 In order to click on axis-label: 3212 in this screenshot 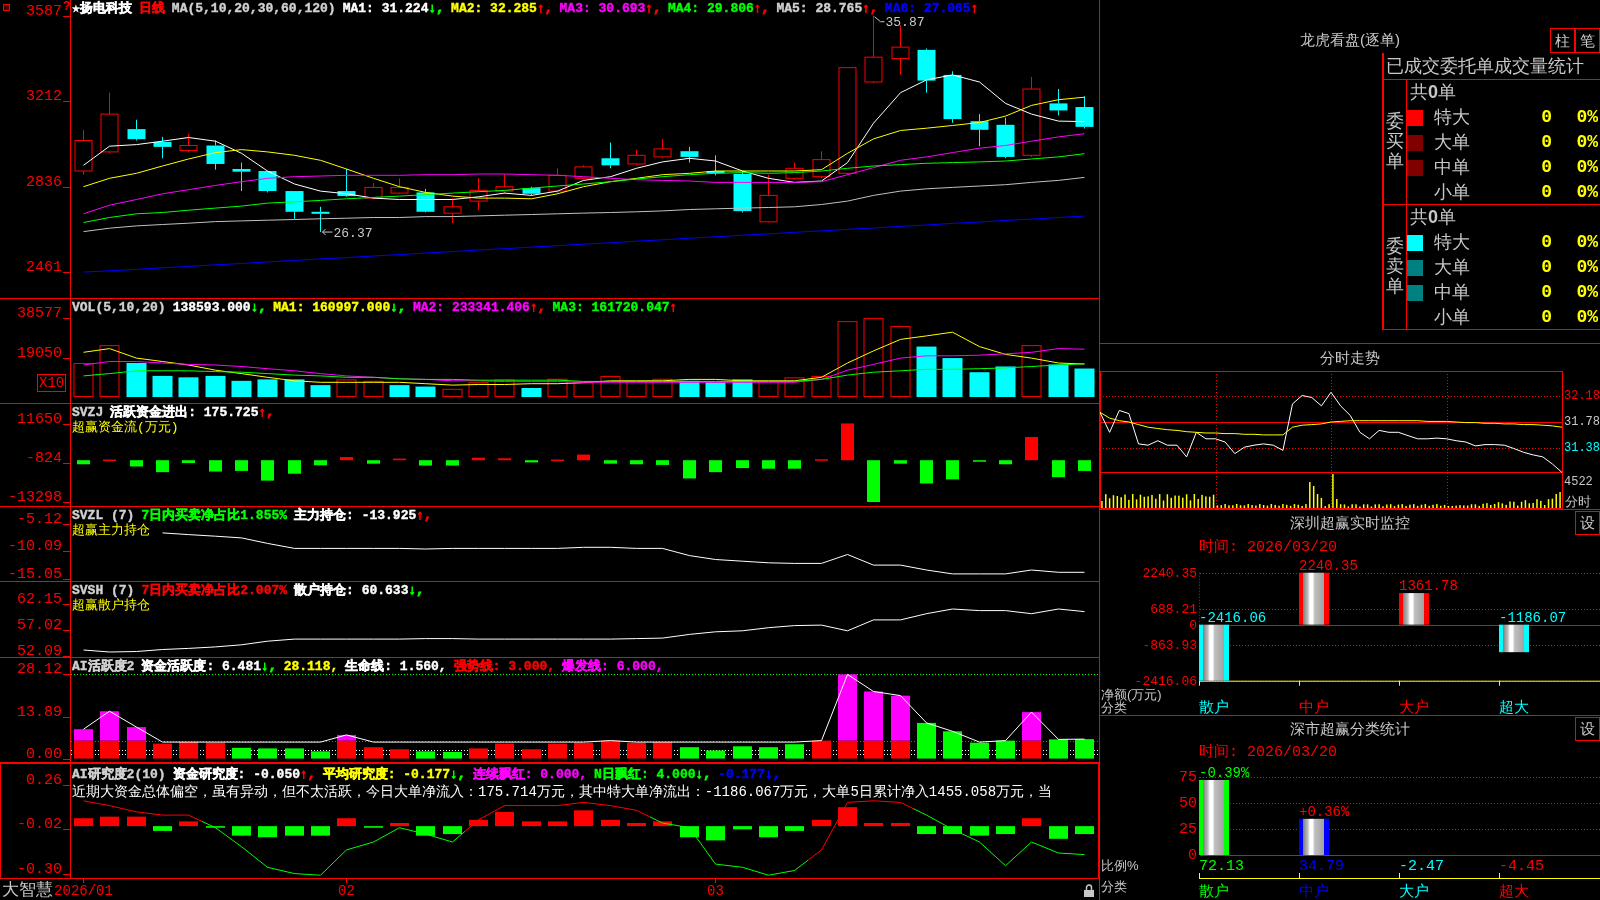, I will do `click(44, 96)`.